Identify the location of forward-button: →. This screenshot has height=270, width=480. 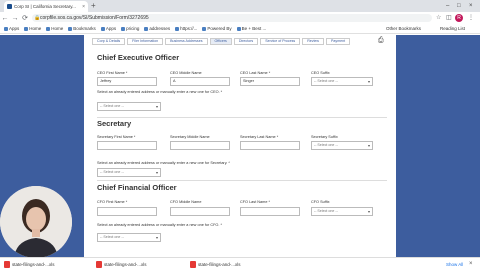
(15, 18).